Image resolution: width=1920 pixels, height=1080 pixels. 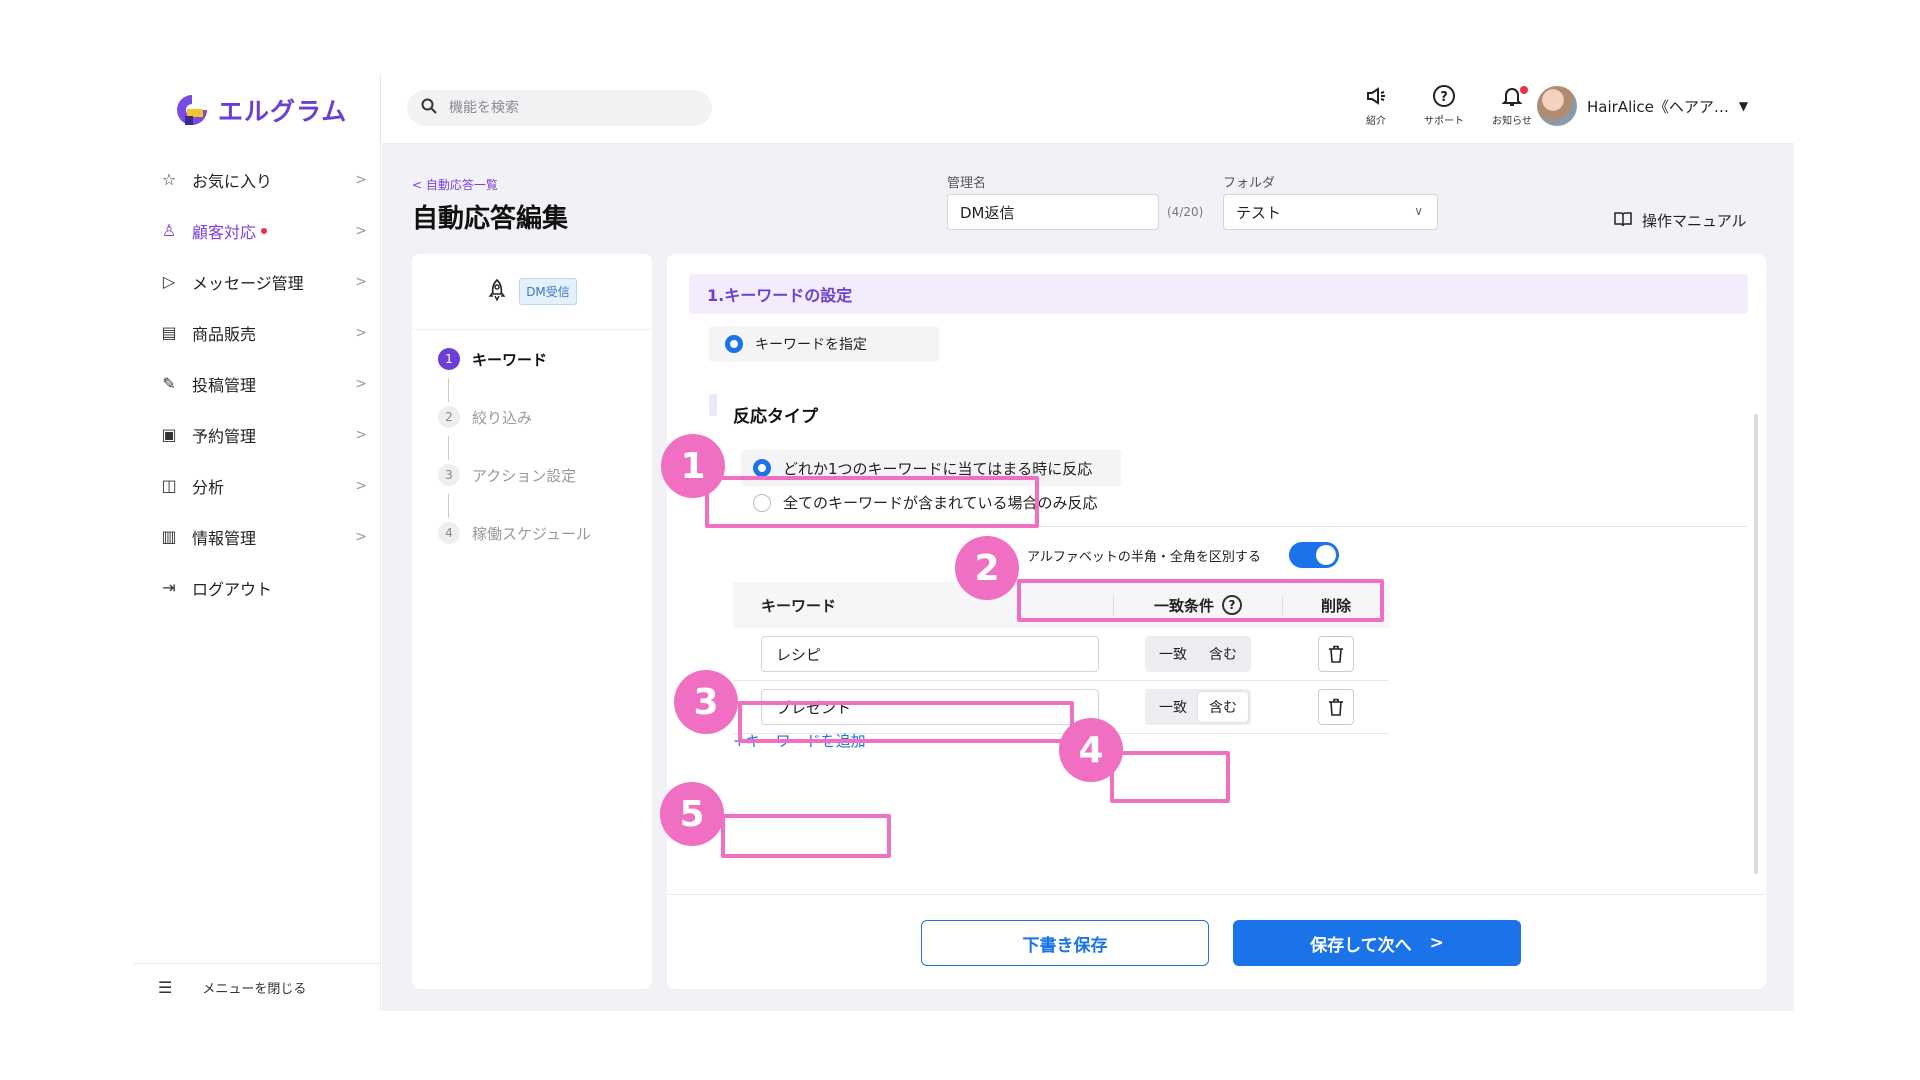 What do you see at coordinates (455, 184) in the screenshot?
I see `breadcrumb-back-link: < 自動応答一覧` at bounding box center [455, 184].